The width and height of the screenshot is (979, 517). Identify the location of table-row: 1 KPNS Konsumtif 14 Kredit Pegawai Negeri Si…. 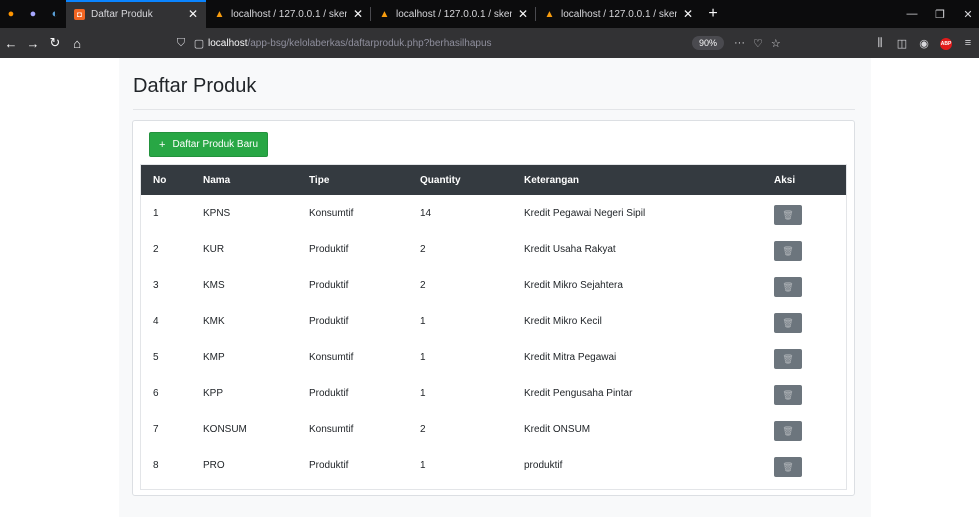
(493, 213).